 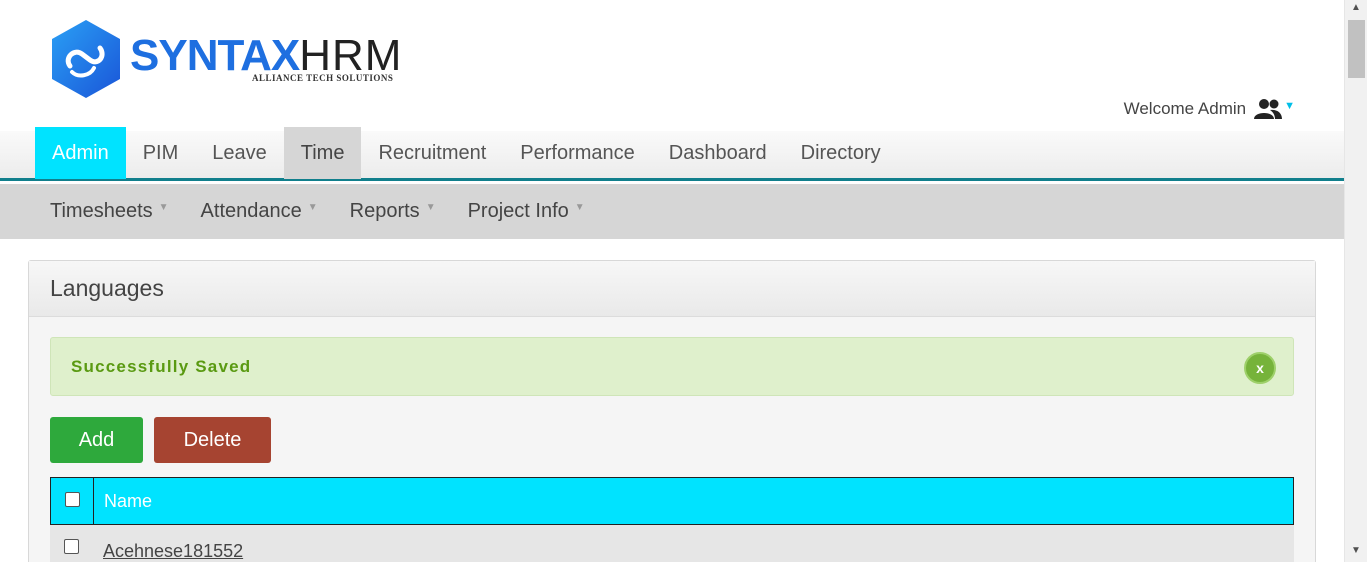 I want to click on tab-pim: PIM, so click(x=161, y=153).